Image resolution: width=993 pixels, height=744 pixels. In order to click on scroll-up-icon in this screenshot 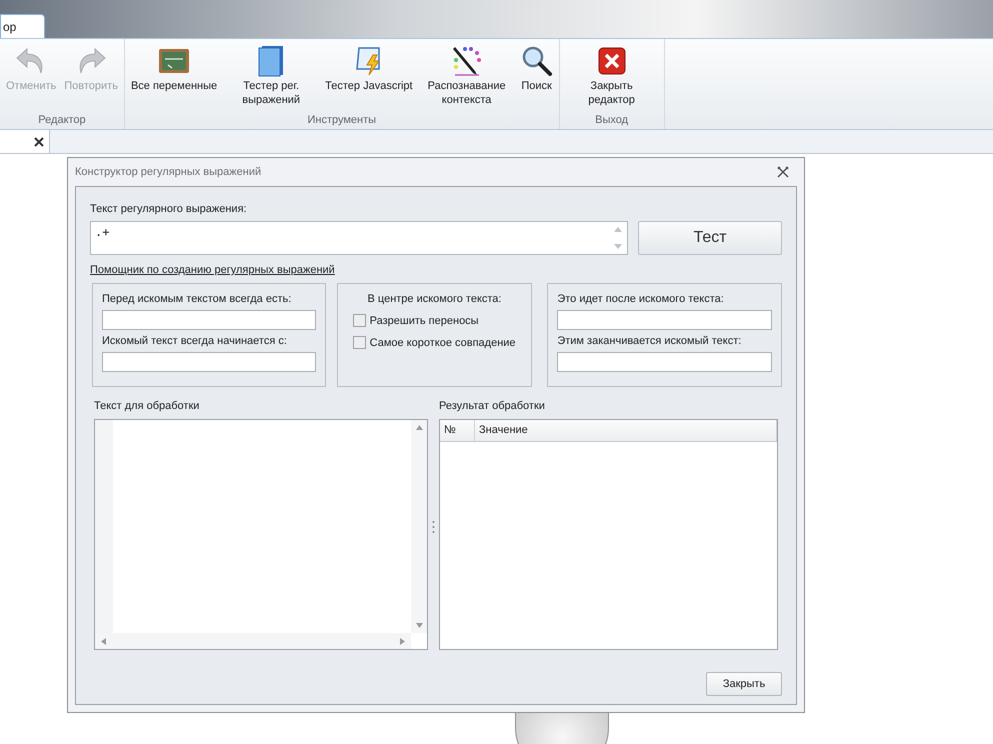, I will do `click(419, 427)`.